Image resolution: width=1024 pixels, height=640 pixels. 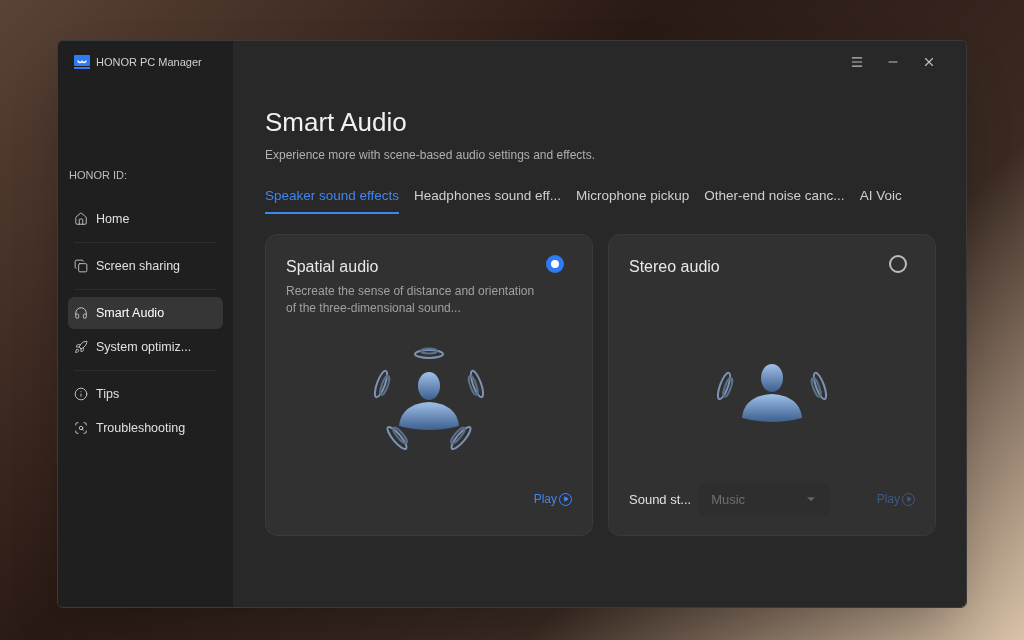 I want to click on sidebar-item: Screen sharing, so click(x=145, y=266).